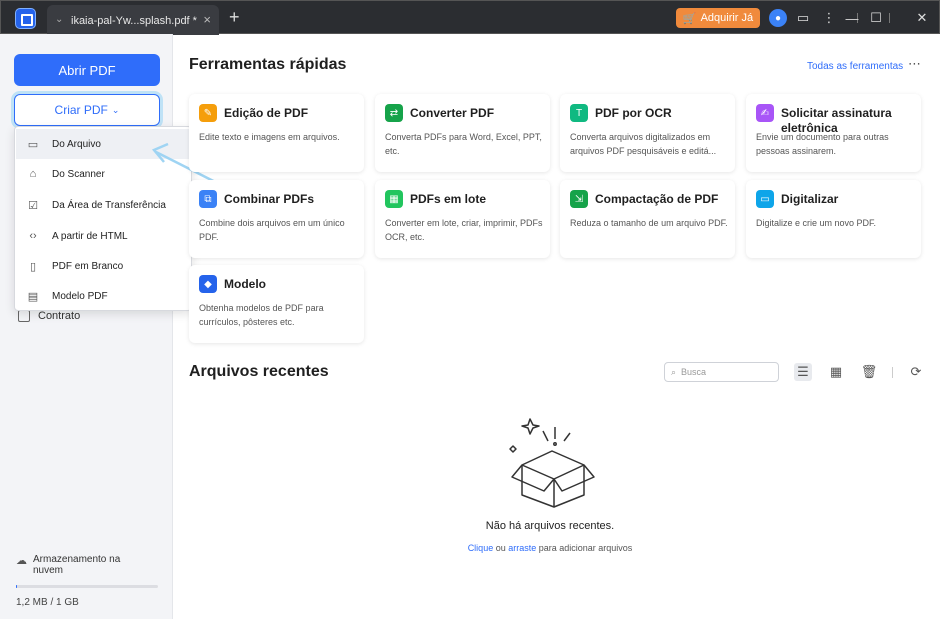 This screenshot has height=619, width=940. I want to click on sidebar-item-label: Contrato, so click(59, 316).